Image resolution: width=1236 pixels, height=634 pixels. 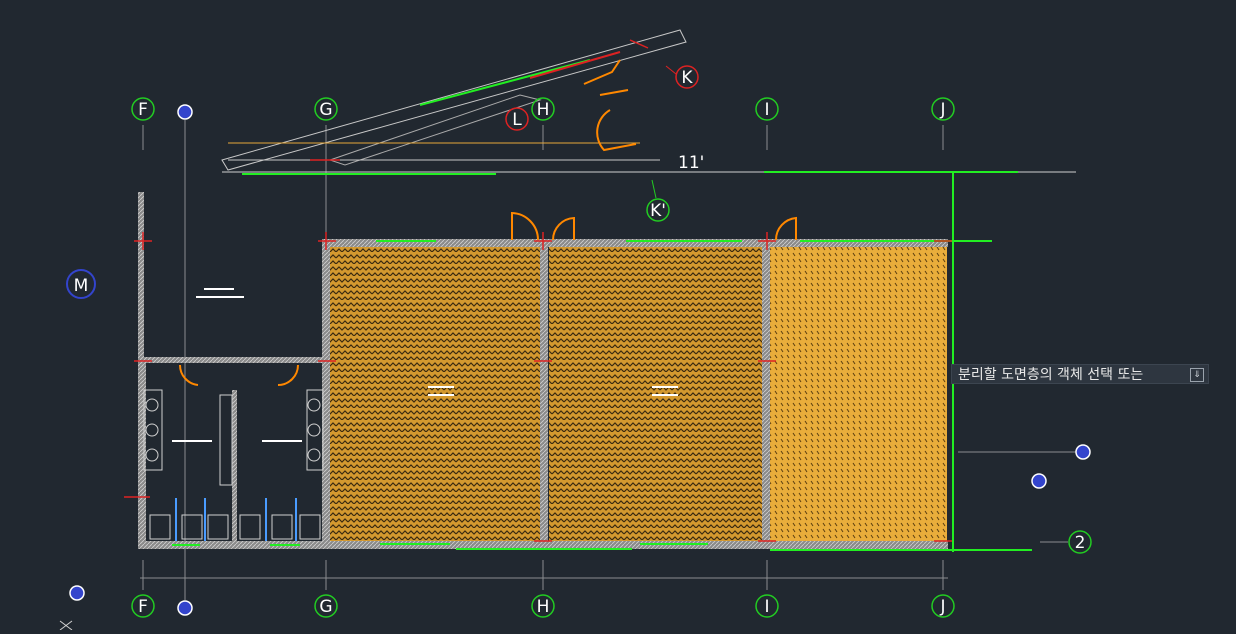 I want to click on grid-bubble-top-j: J, so click(x=943, y=109).